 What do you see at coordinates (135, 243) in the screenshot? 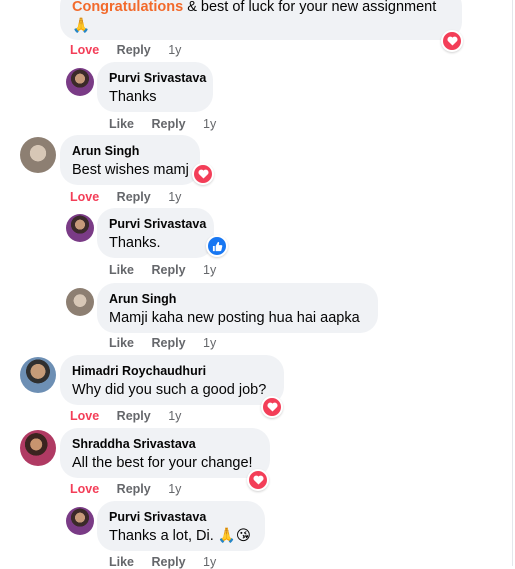
I see `comment-text: Thanks.` at bounding box center [135, 243].